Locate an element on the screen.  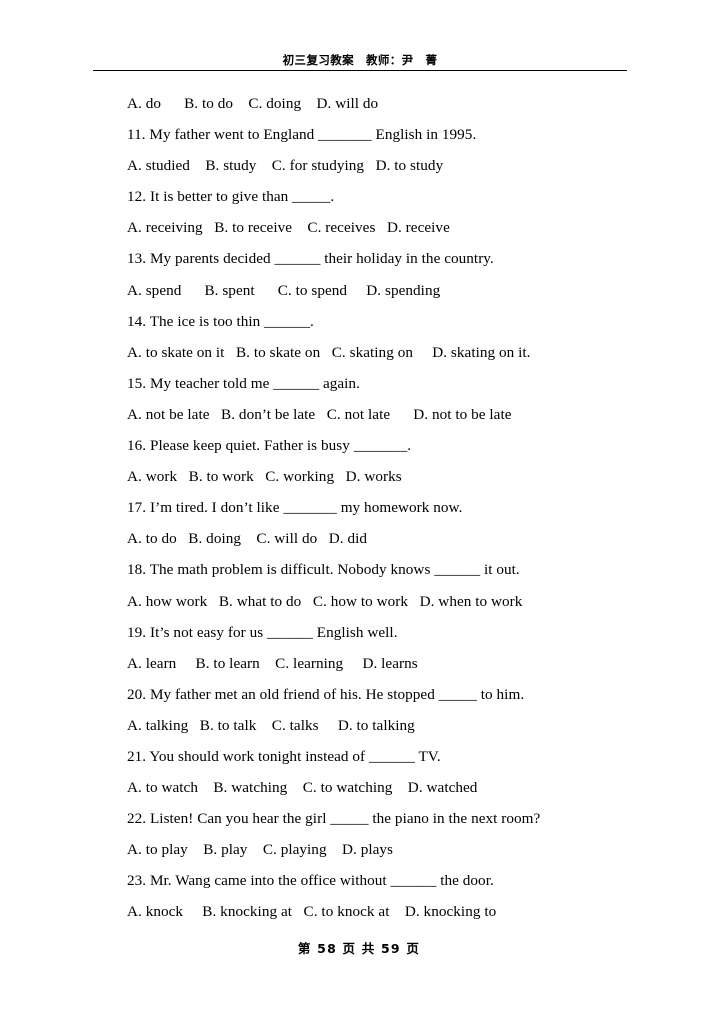
question-line: 15. My teacher told me ______ again. is located at coordinates (243, 383).